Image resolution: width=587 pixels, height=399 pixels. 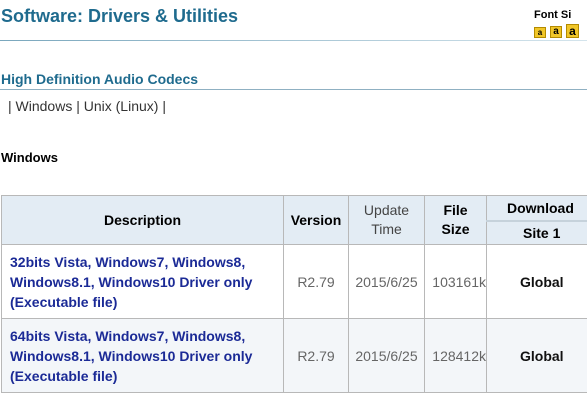 What do you see at coordinates (316, 220) in the screenshot?
I see `header-version: Version` at bounding box center [316, 220].